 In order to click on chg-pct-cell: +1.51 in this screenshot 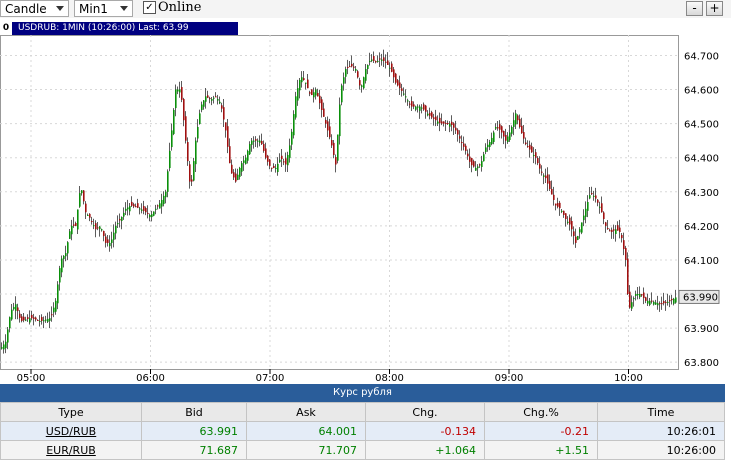, I will do `click(541, 450)`.